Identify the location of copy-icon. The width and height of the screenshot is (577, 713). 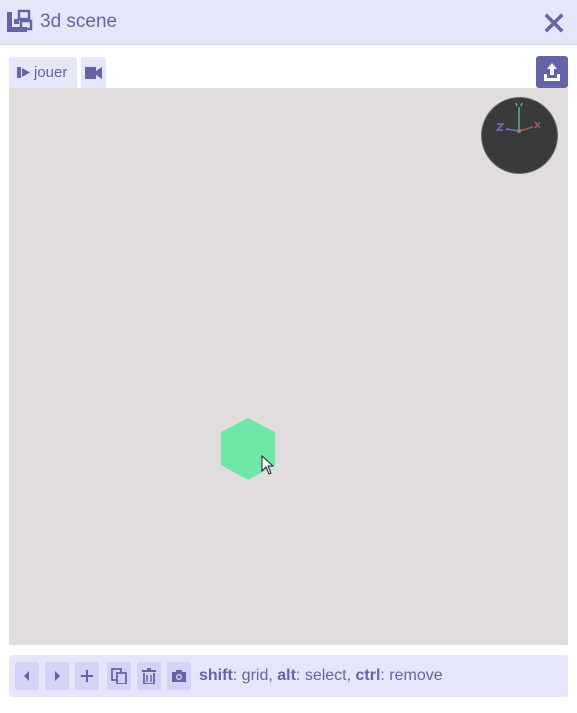
(119, 676).